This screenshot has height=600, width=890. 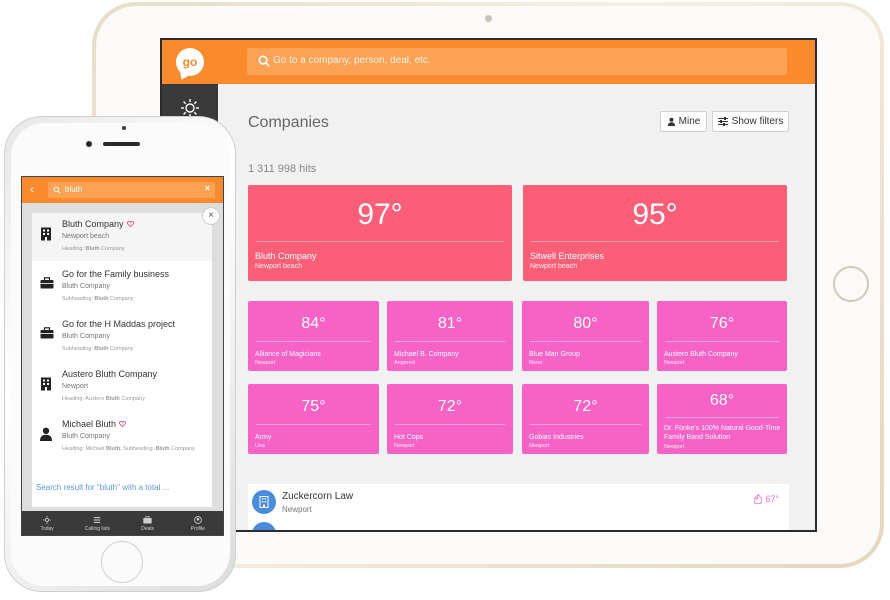 What do you see at coordinates (122, 562) in the screenshot?
I see `phone-home-button` at bounding box center [122, 562].